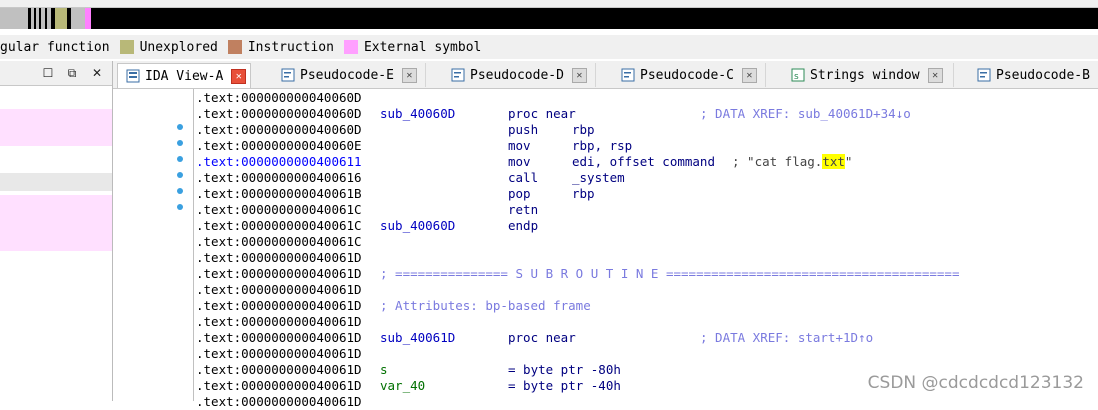 This screenshot has height=410, width=1098. I want to click on instruction-mnemonic: = byte ptr -40h, so click(564, 386).